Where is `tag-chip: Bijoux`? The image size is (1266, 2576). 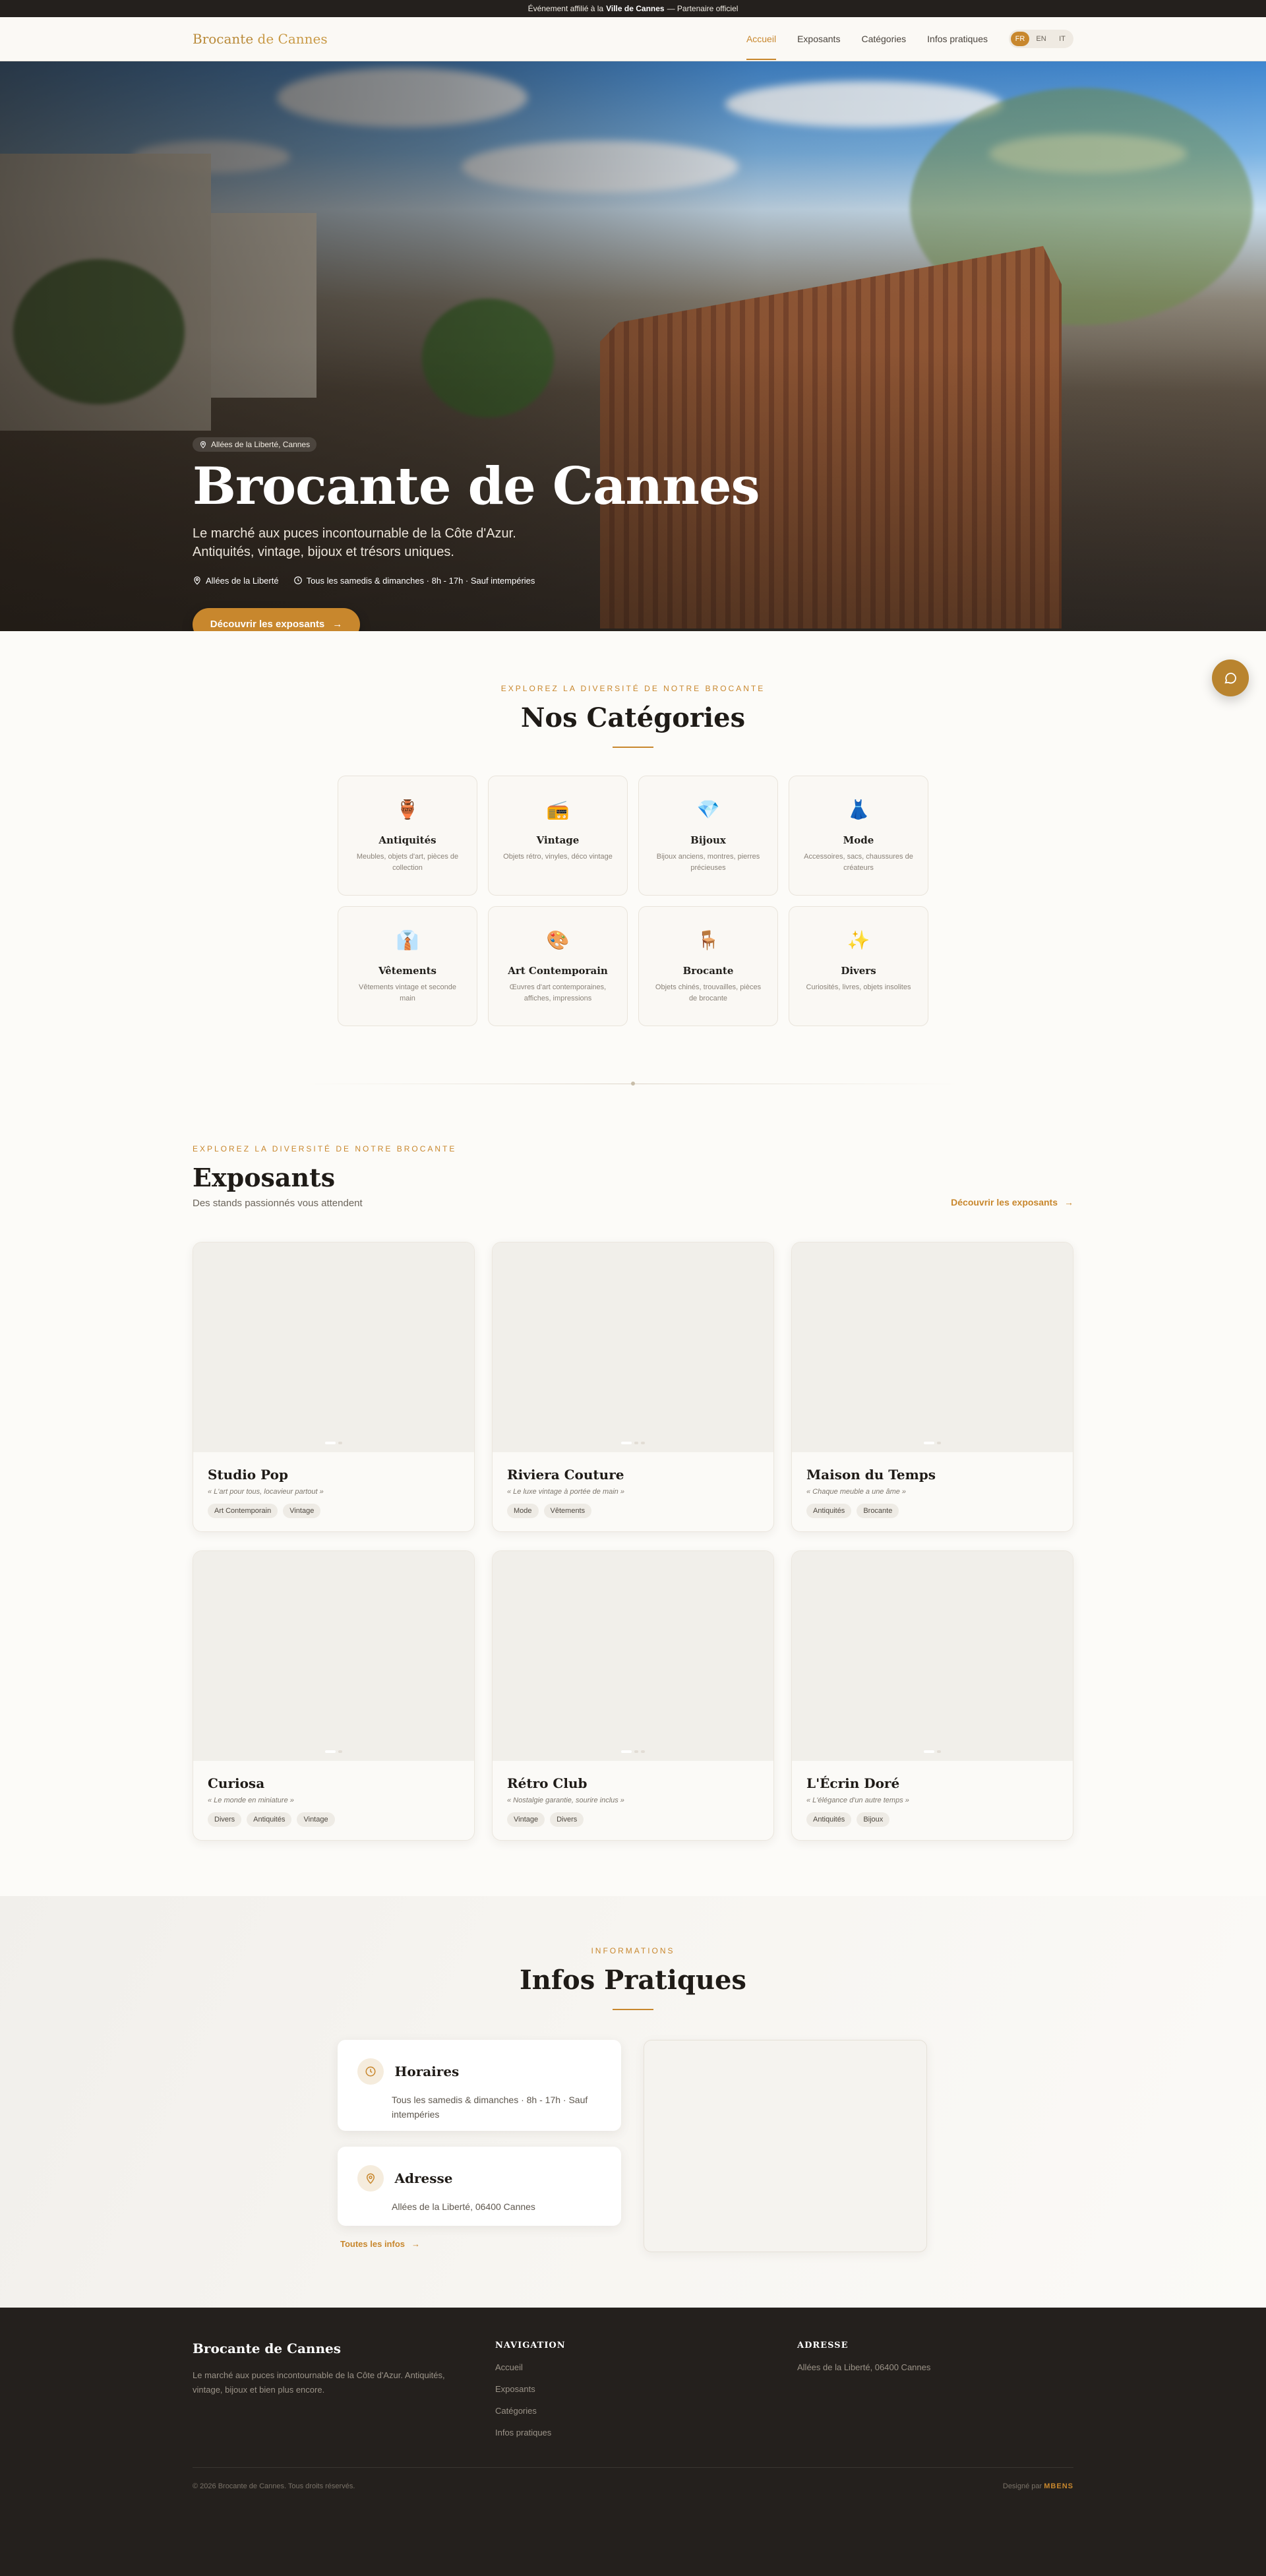 tag-chip: Bijoux is located at coordinates (873, 1819).